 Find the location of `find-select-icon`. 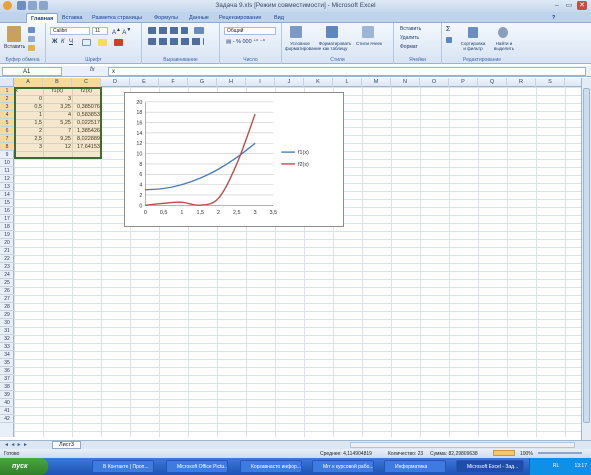

find-select-icon is located at coordinates (503, 32).